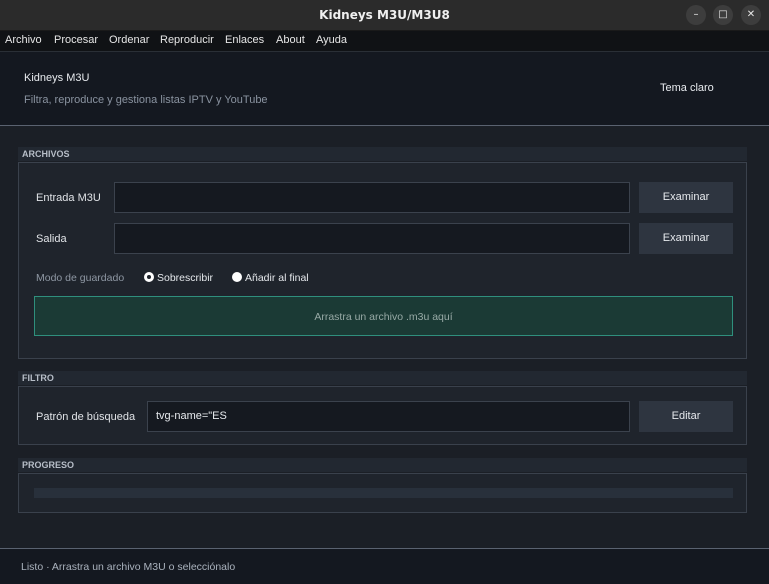 The width and height of the screenshot is (769, 584). I want to click on minimize-icon: –, so click(696, 15).